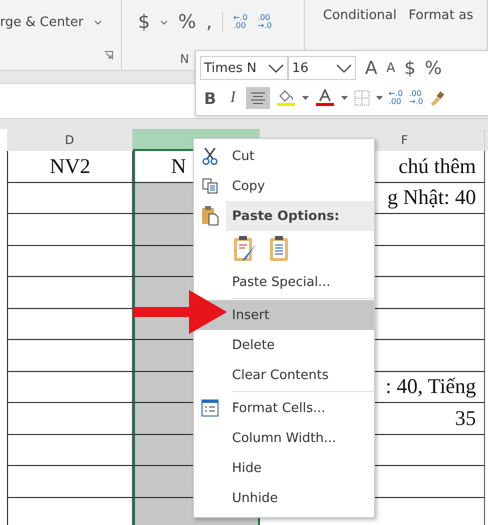 This screenshot has height=525, width=488. Describe the element at coordinates (210, 98) in the screenshot. I see `bold-button: B` at that location.